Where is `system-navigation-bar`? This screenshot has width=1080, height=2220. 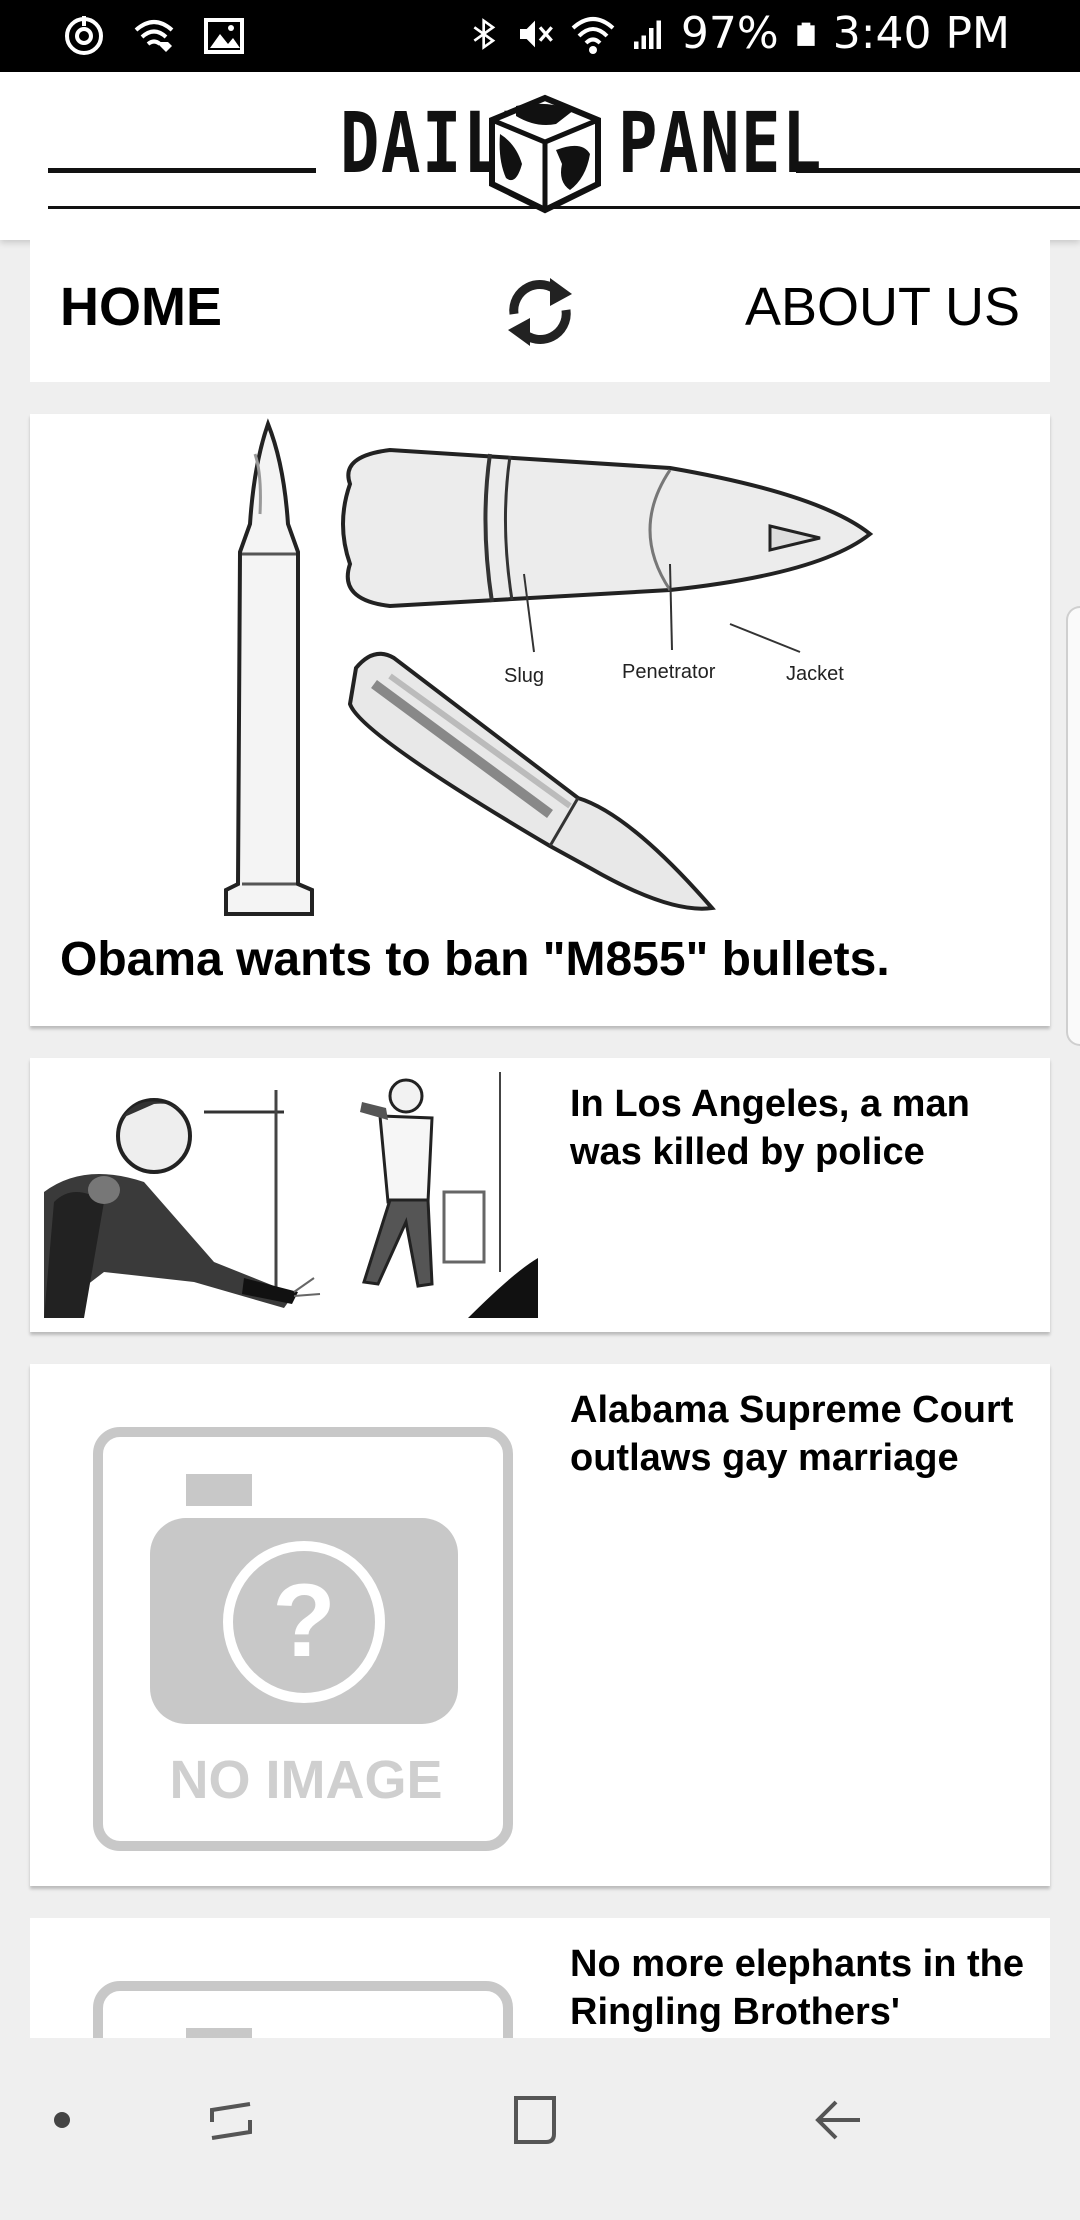 system-navigation-bar is located at coordinates (540, 2132).